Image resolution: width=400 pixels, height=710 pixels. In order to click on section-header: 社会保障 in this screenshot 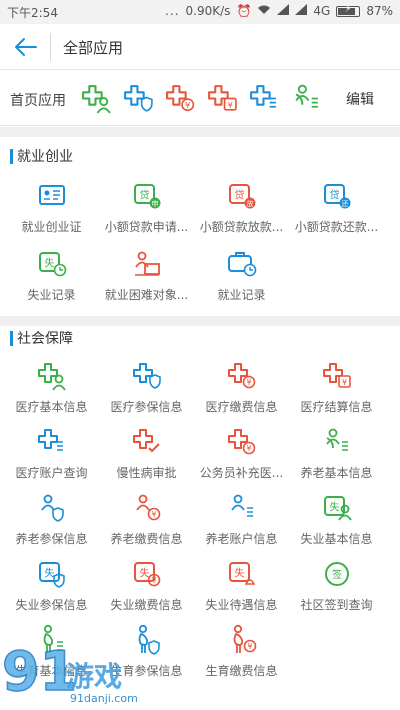, I will do `click(41, 338)`.